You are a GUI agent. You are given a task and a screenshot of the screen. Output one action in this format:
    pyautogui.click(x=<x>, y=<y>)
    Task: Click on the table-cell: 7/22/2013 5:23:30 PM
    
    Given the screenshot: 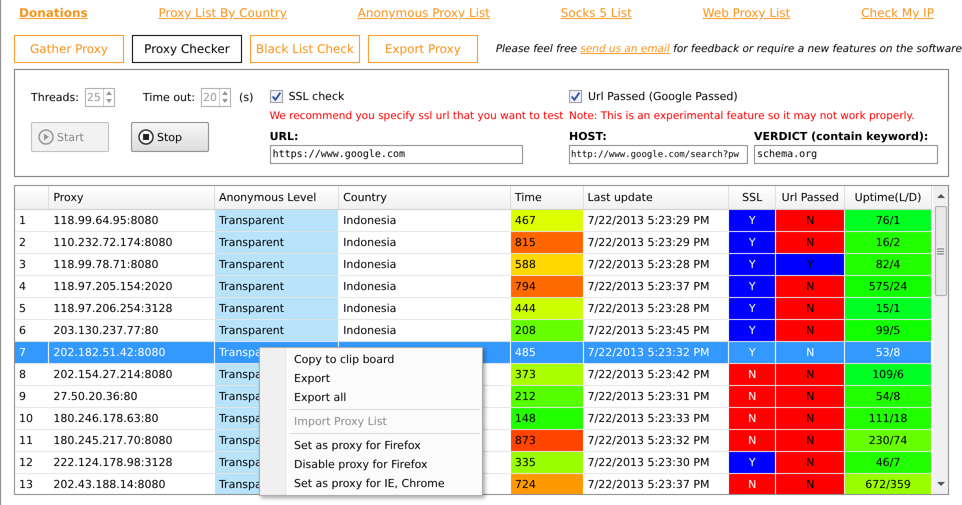 What is the action you would take?
    pyautogui.click(x=655, y=463)
    